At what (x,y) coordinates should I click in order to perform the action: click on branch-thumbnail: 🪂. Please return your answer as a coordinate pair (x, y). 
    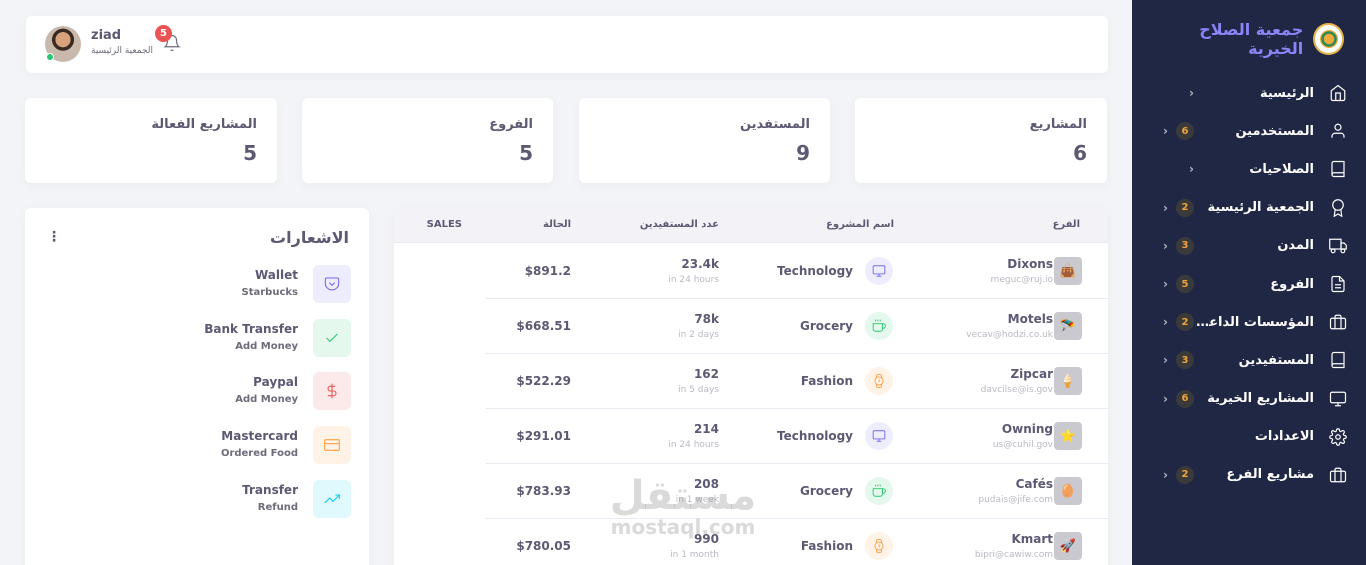
    Looking at the image, I should click on (1068, 326).